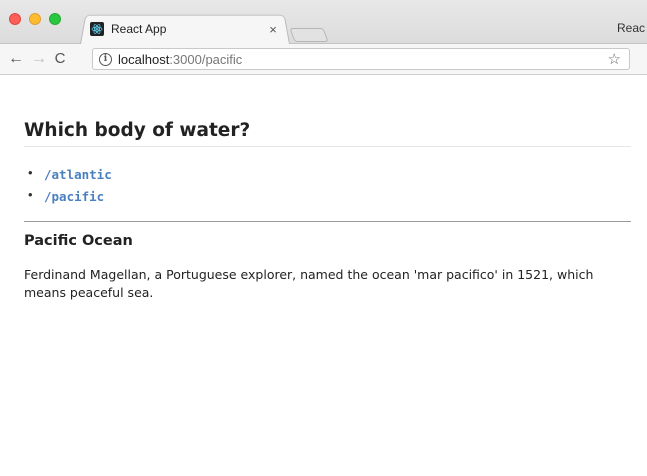  Describe the element at coordinates (74, 196) in the screenshot. I see `pacific-link: /pacific` at that location.